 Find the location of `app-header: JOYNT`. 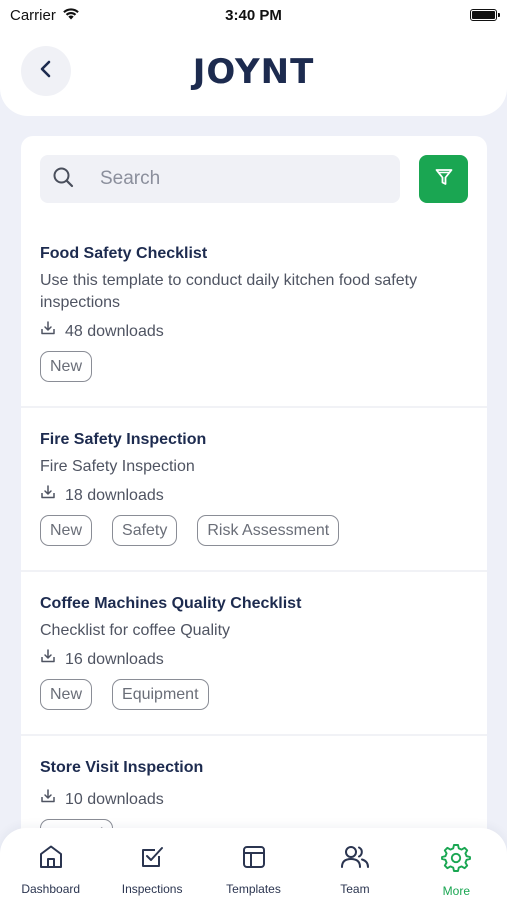

app-header: JOYNT is located at coordinates (253, 73).